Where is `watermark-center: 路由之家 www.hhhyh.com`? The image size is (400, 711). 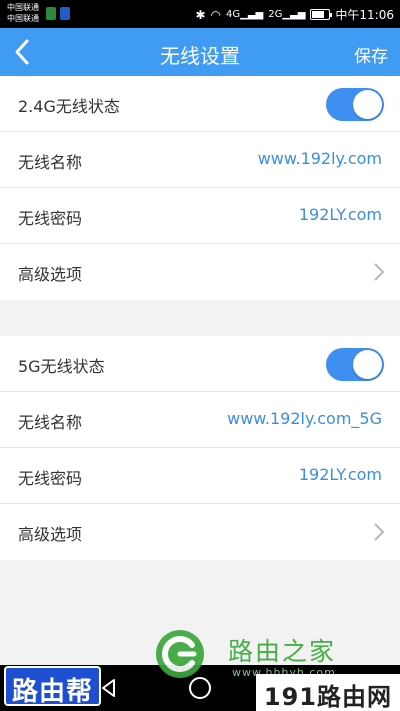 watermark-center: 路由之家 www.hhhyh.com is located at coordinates (264, 653).